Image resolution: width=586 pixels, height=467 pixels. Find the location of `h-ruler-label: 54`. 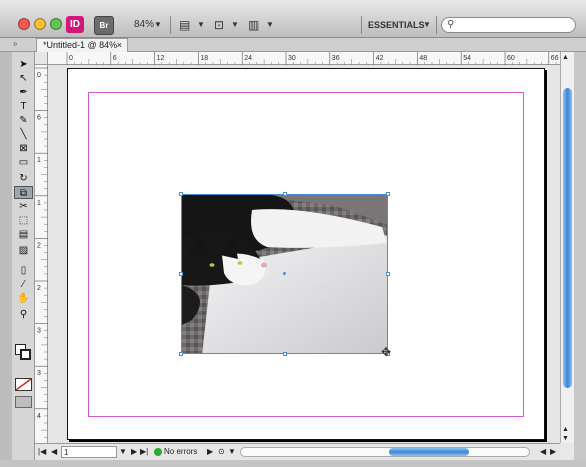

h-ruler-label: 54 is located at coordinates (467, 58).